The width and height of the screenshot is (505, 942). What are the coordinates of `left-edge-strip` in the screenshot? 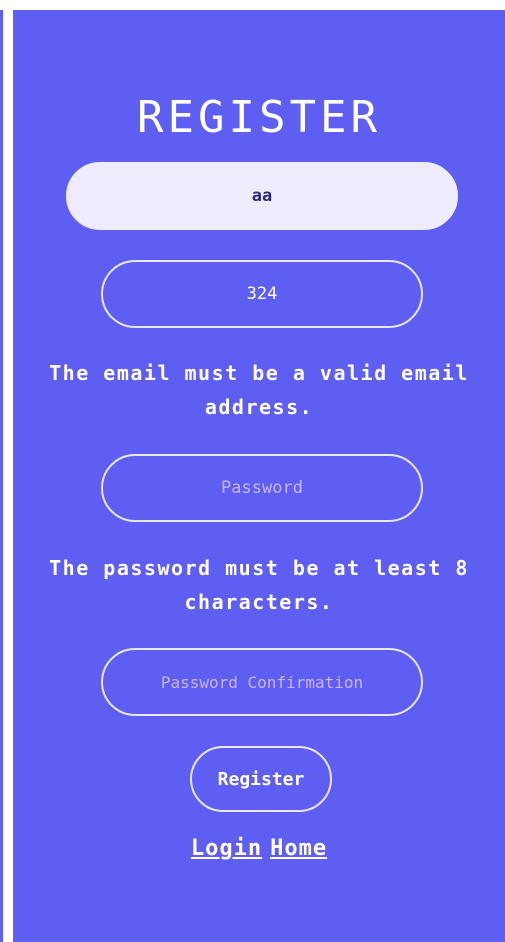 It's located at (1, 476).